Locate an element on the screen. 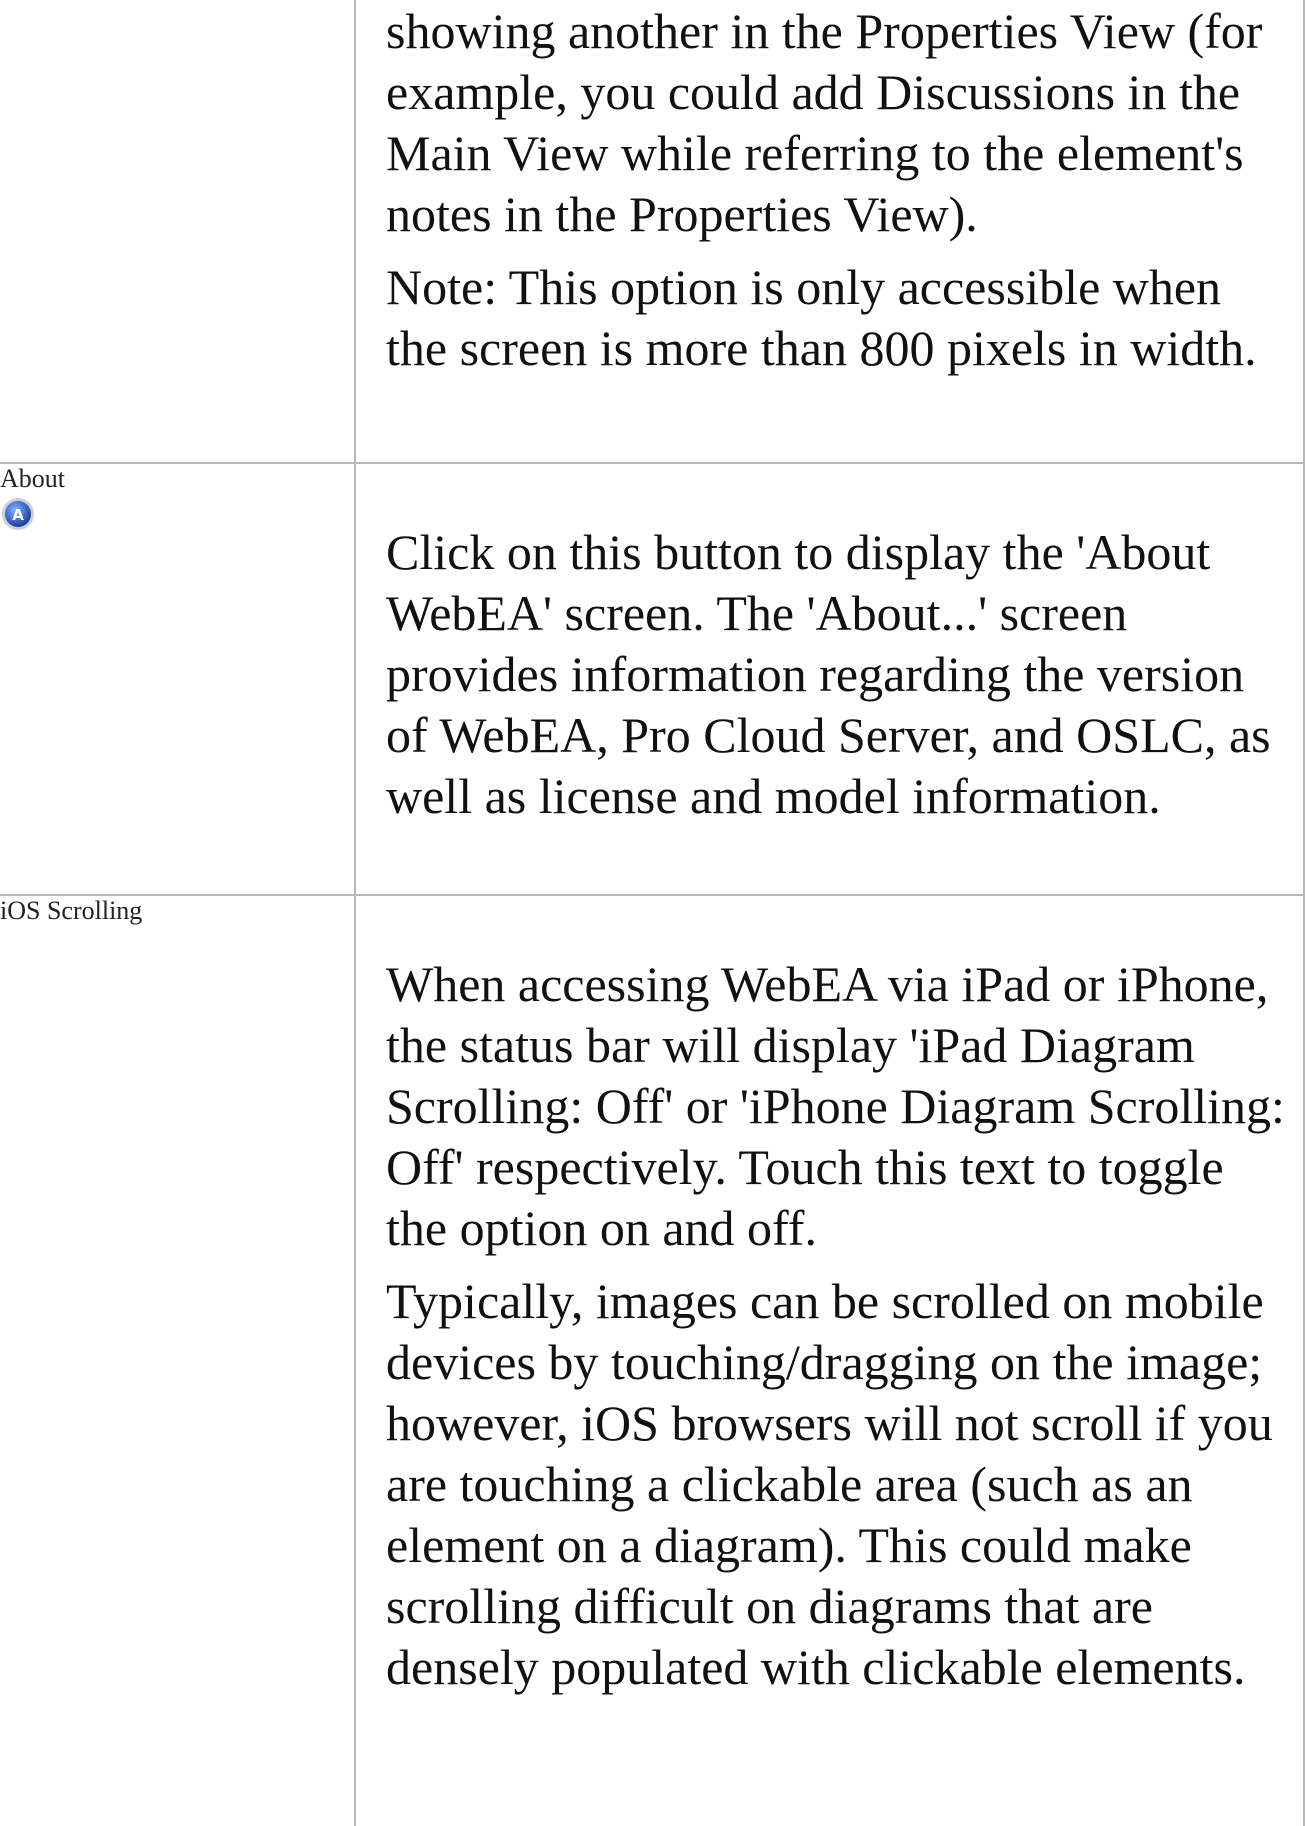  option-label-cell: iOS Scrolling is located at coordinates (178, 1360).